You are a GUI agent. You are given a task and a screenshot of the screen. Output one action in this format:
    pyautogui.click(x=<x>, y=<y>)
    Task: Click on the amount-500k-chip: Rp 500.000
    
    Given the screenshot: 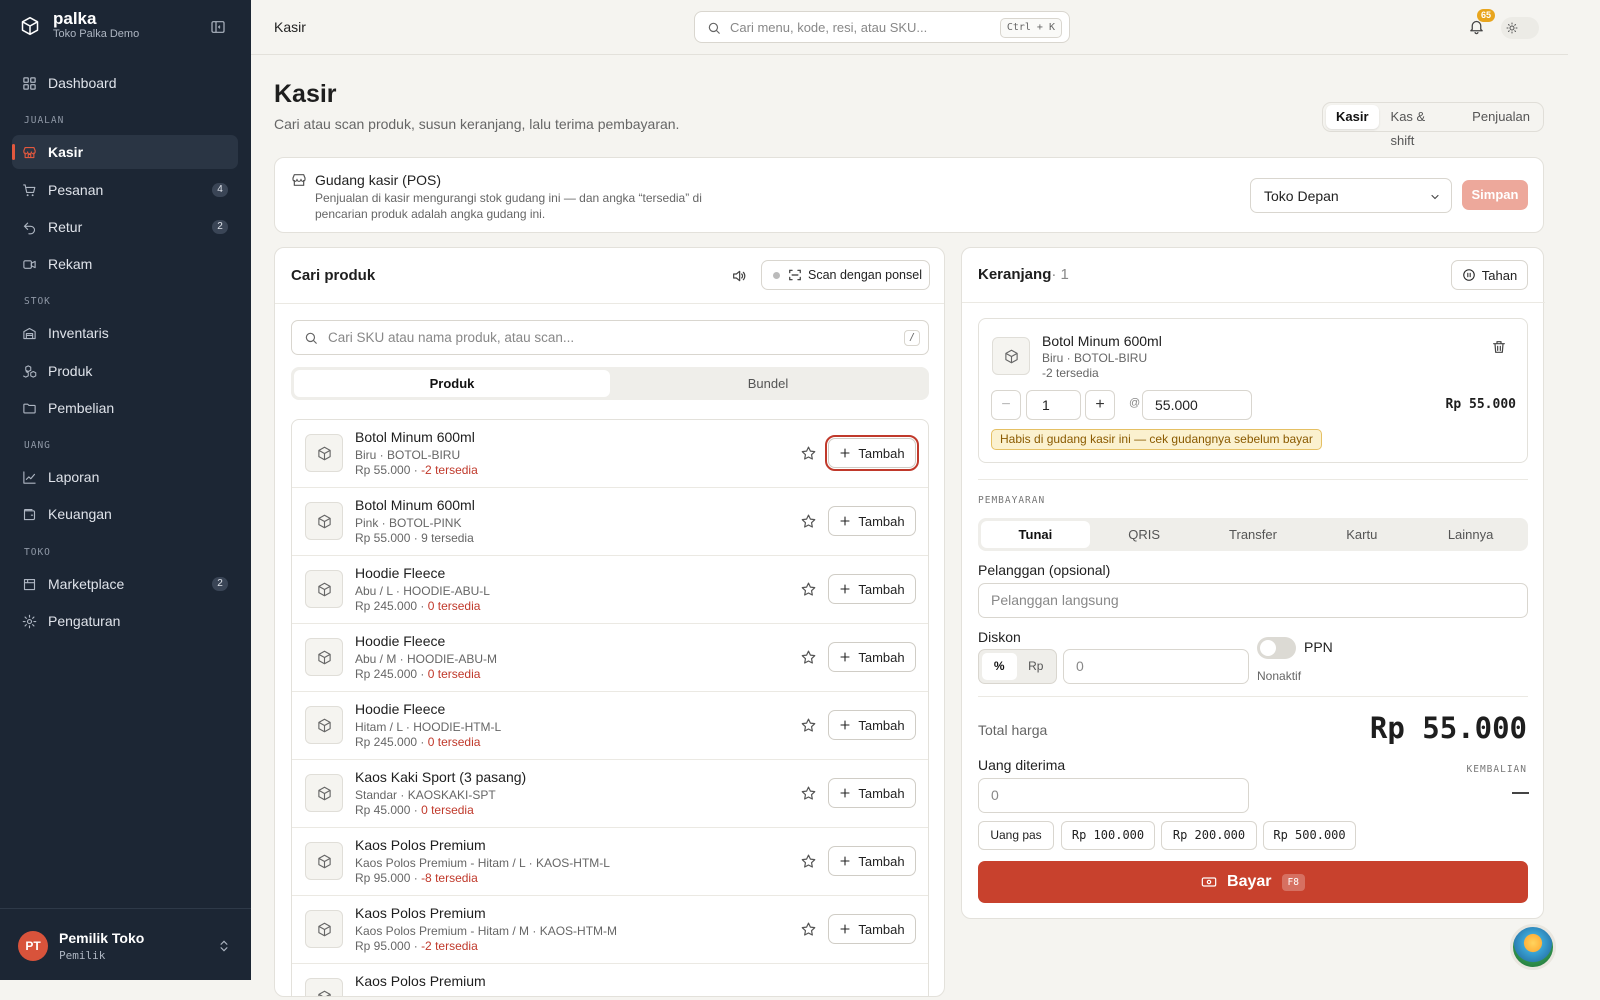 What is the action you would take?
    pyautogui.click(x=1309, y=835)
    